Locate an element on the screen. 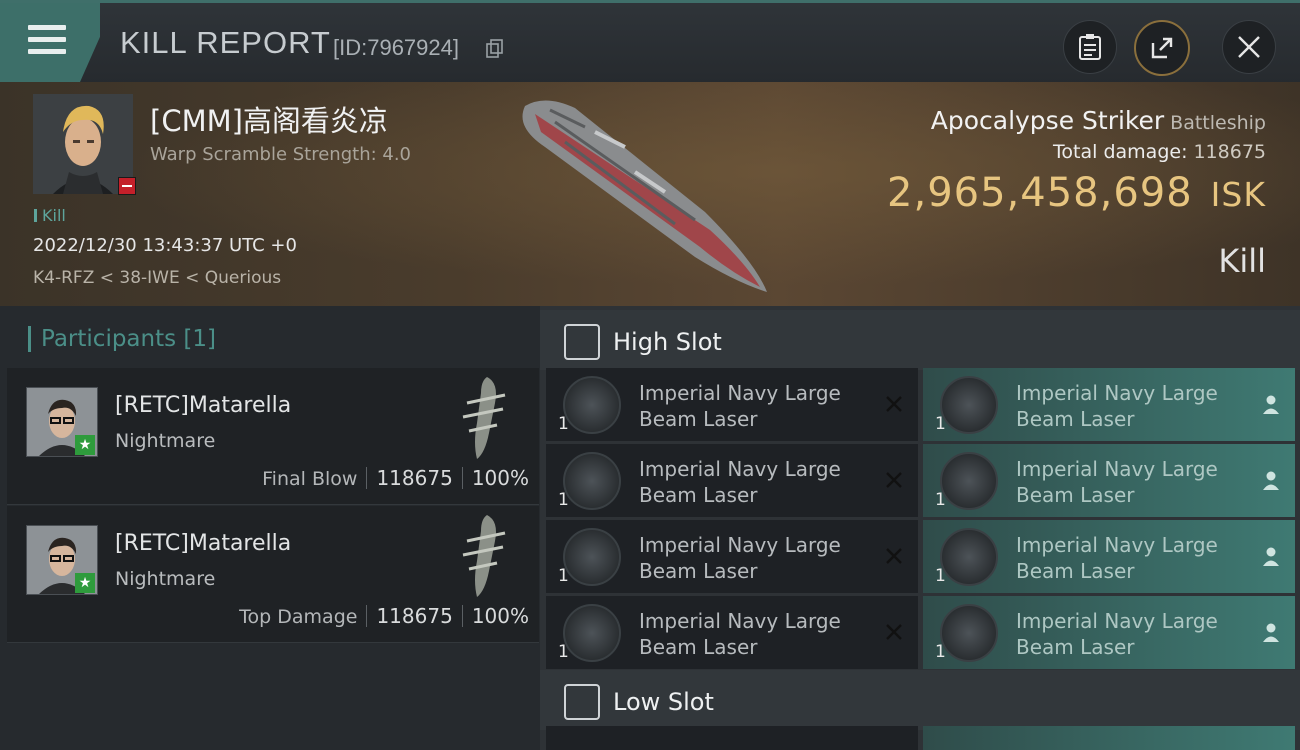 This screenshot has width=1300, height=750. kill-result: Kill is located at coordinates (1242, 261).